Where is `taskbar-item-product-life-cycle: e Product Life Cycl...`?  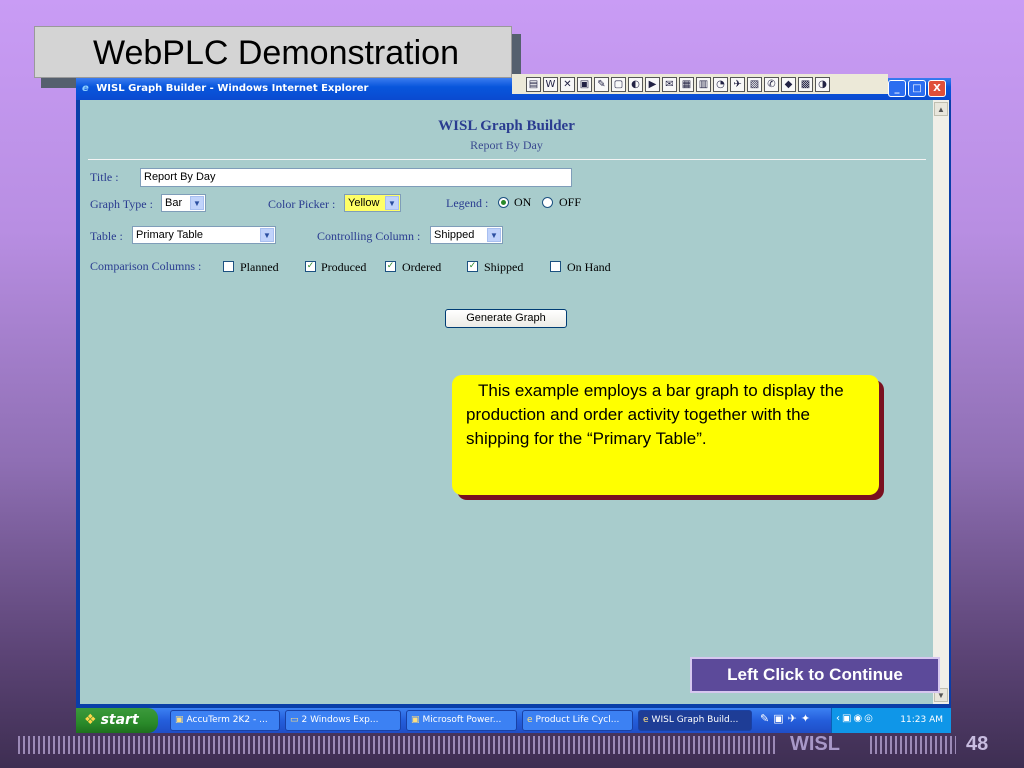
taskbar-item-product-life-cycle: e Product Life Cycl... is located at coordinates (577, 720).